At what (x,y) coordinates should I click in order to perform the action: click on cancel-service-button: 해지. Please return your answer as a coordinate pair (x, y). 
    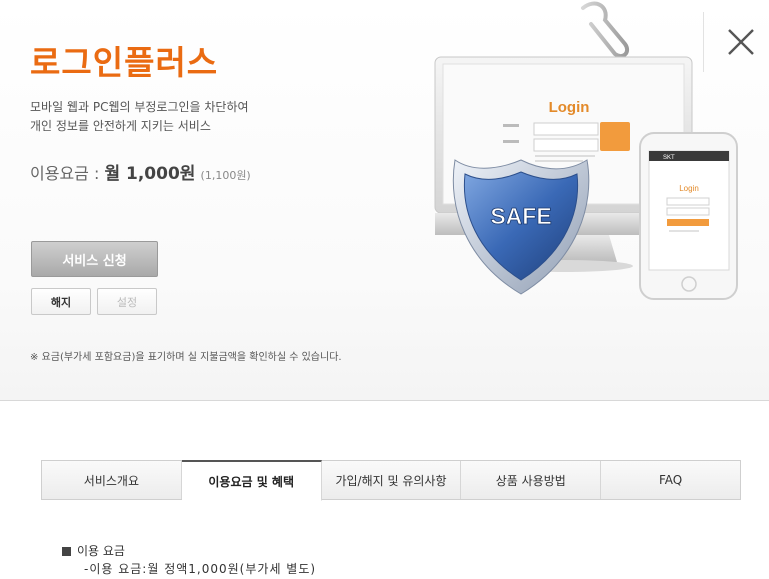
    Looking at the image, I should click on (61, 301).